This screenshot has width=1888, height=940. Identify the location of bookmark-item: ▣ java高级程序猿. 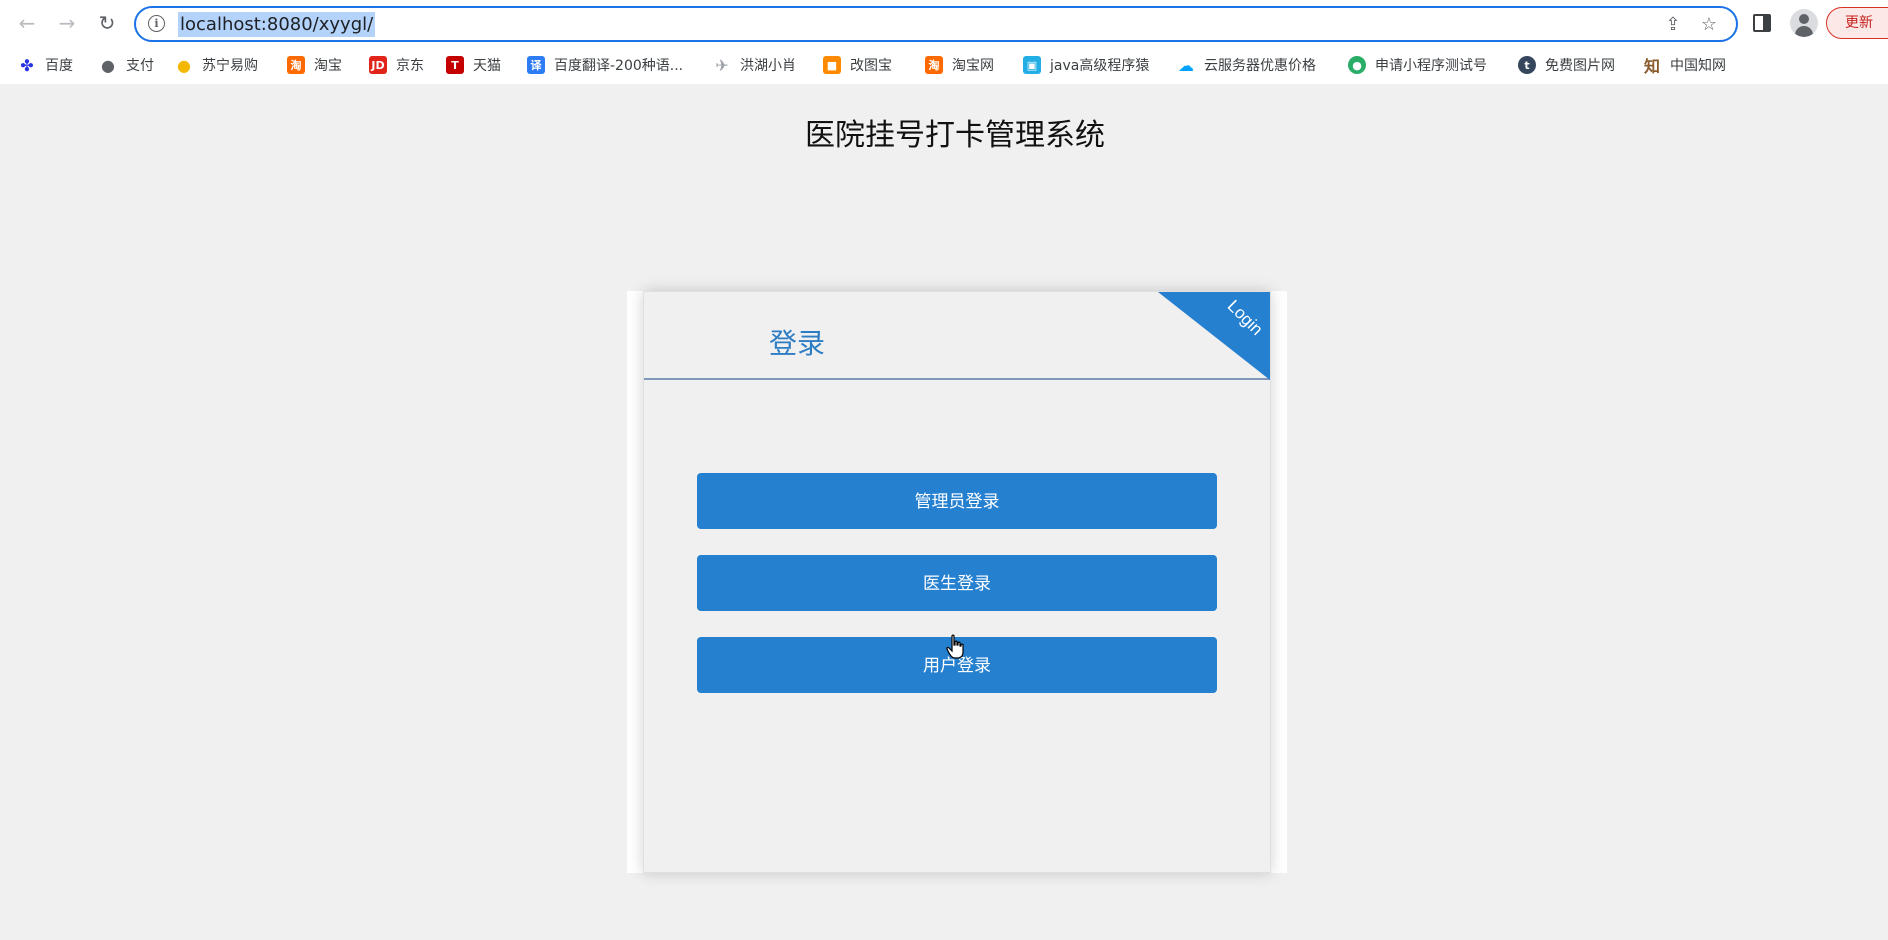
(1086, 65).